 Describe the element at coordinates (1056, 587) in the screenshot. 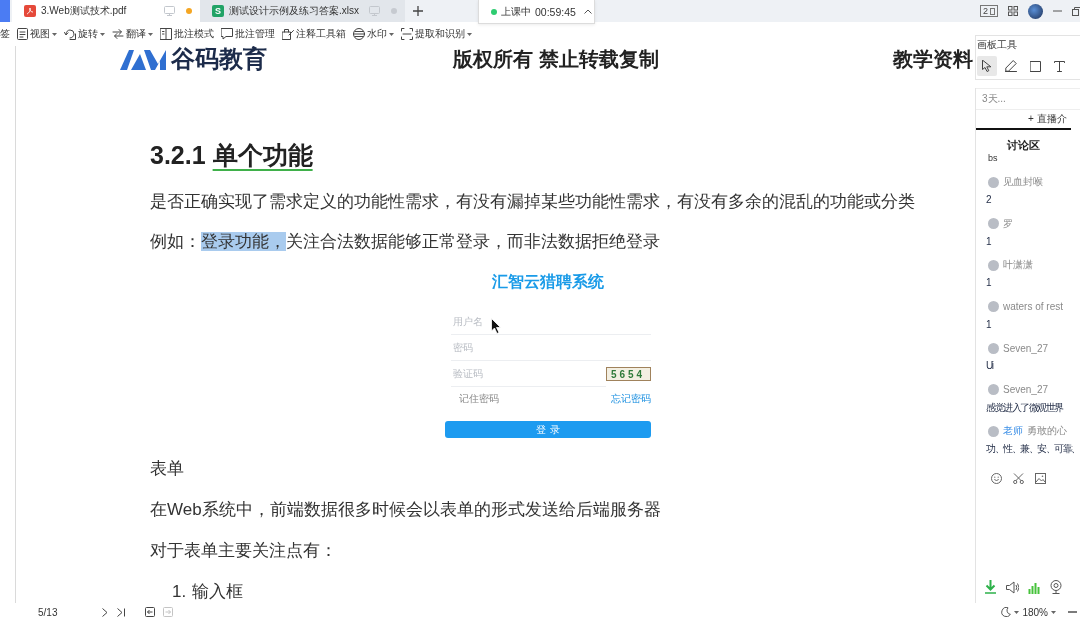

I see `webcam-icon` at that location.